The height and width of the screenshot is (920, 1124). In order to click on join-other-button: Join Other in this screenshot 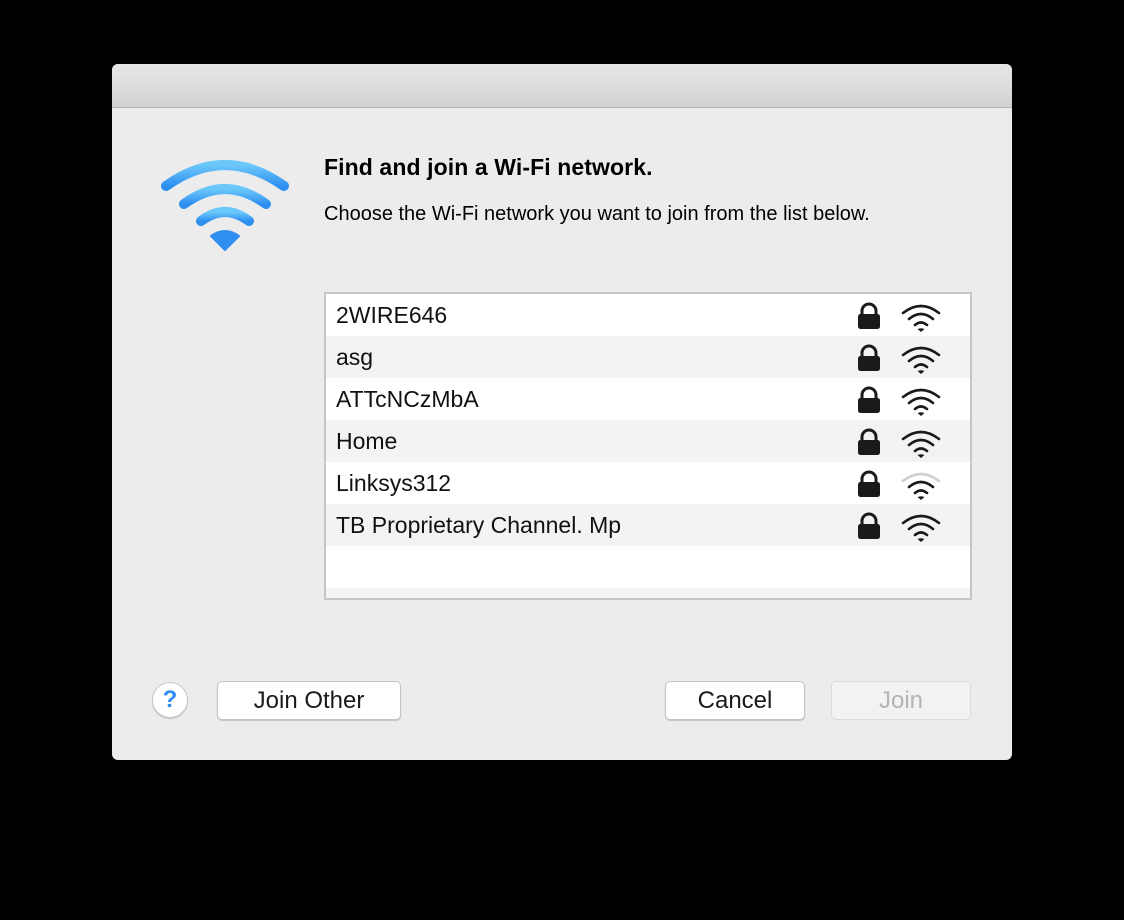, I will do `click(309, 700)`.